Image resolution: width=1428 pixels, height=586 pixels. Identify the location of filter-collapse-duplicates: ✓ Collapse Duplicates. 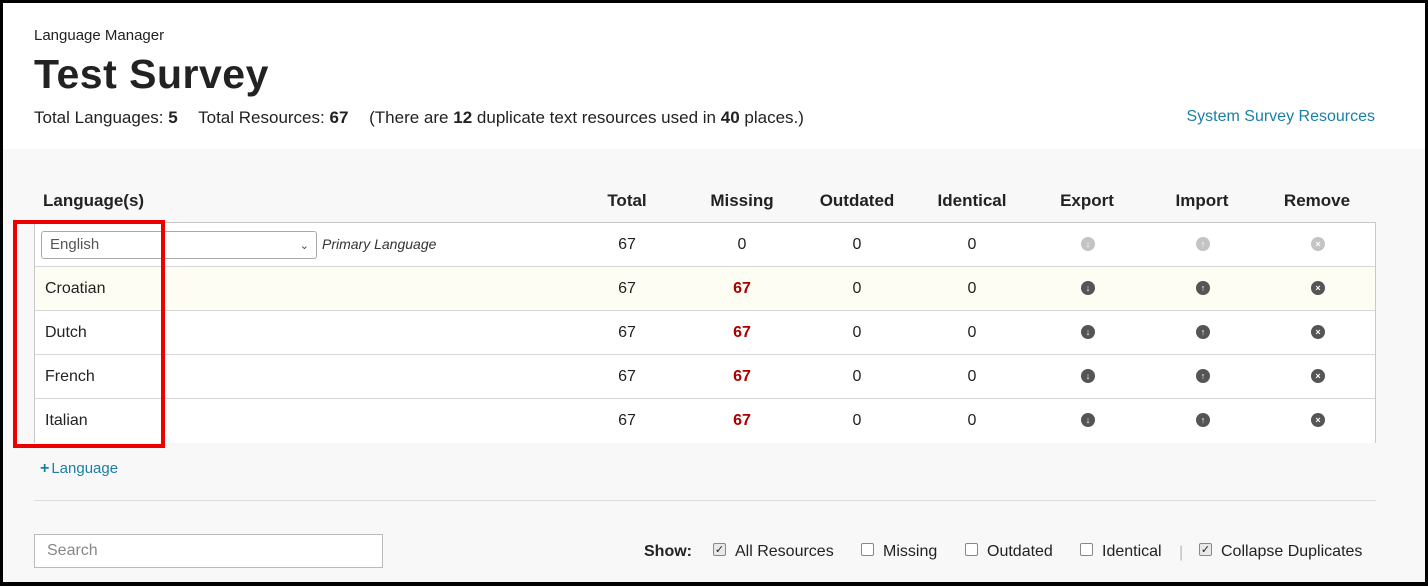
(1281, 551).